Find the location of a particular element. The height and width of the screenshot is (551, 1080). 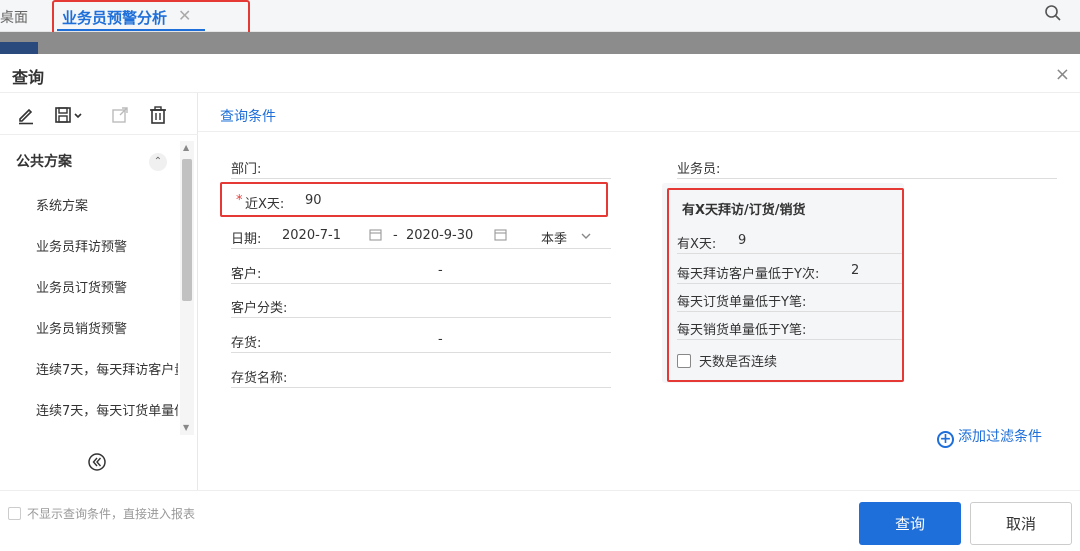

chevron-down-icon is located at coordinates (586, 236).